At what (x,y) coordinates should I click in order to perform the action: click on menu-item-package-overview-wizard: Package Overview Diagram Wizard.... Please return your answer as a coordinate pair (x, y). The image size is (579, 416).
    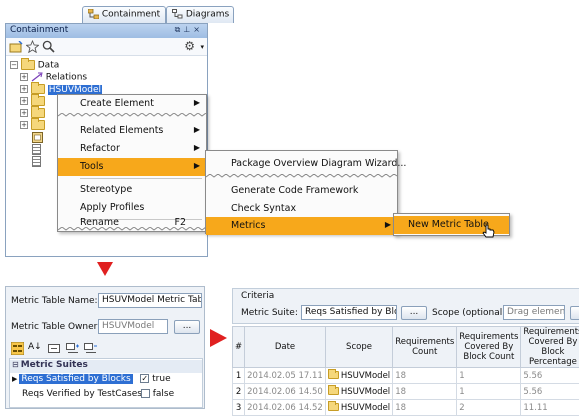
    Looking at the image, I should click on (301, 164).